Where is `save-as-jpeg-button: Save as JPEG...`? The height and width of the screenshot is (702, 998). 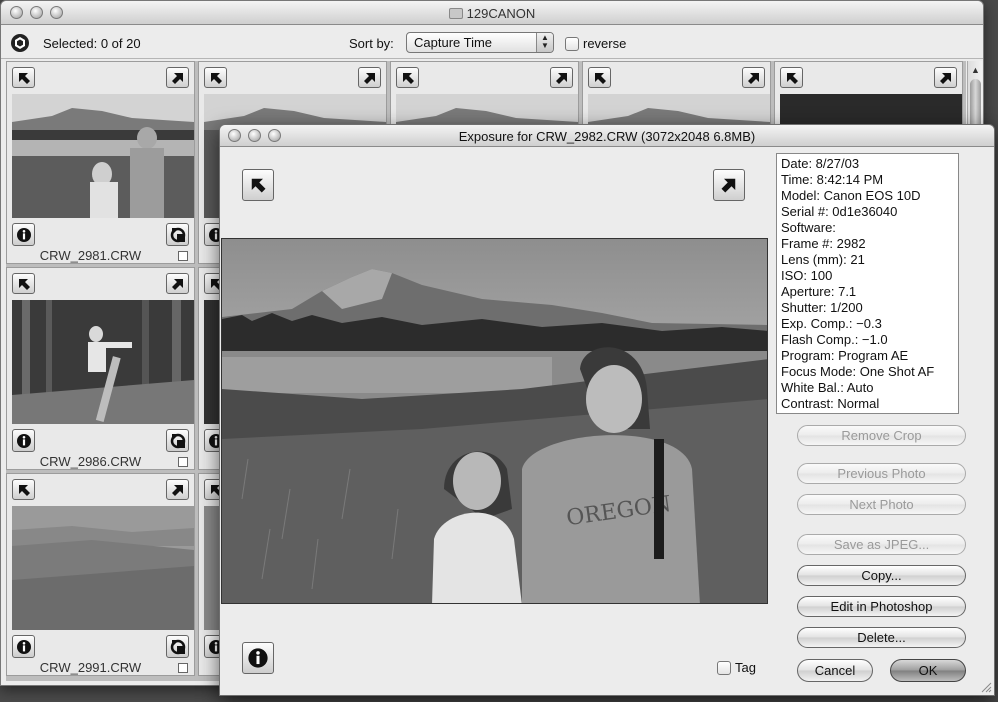
save-as-jpeg-button: Save as JPEG... is located at coordinates (881, 544).